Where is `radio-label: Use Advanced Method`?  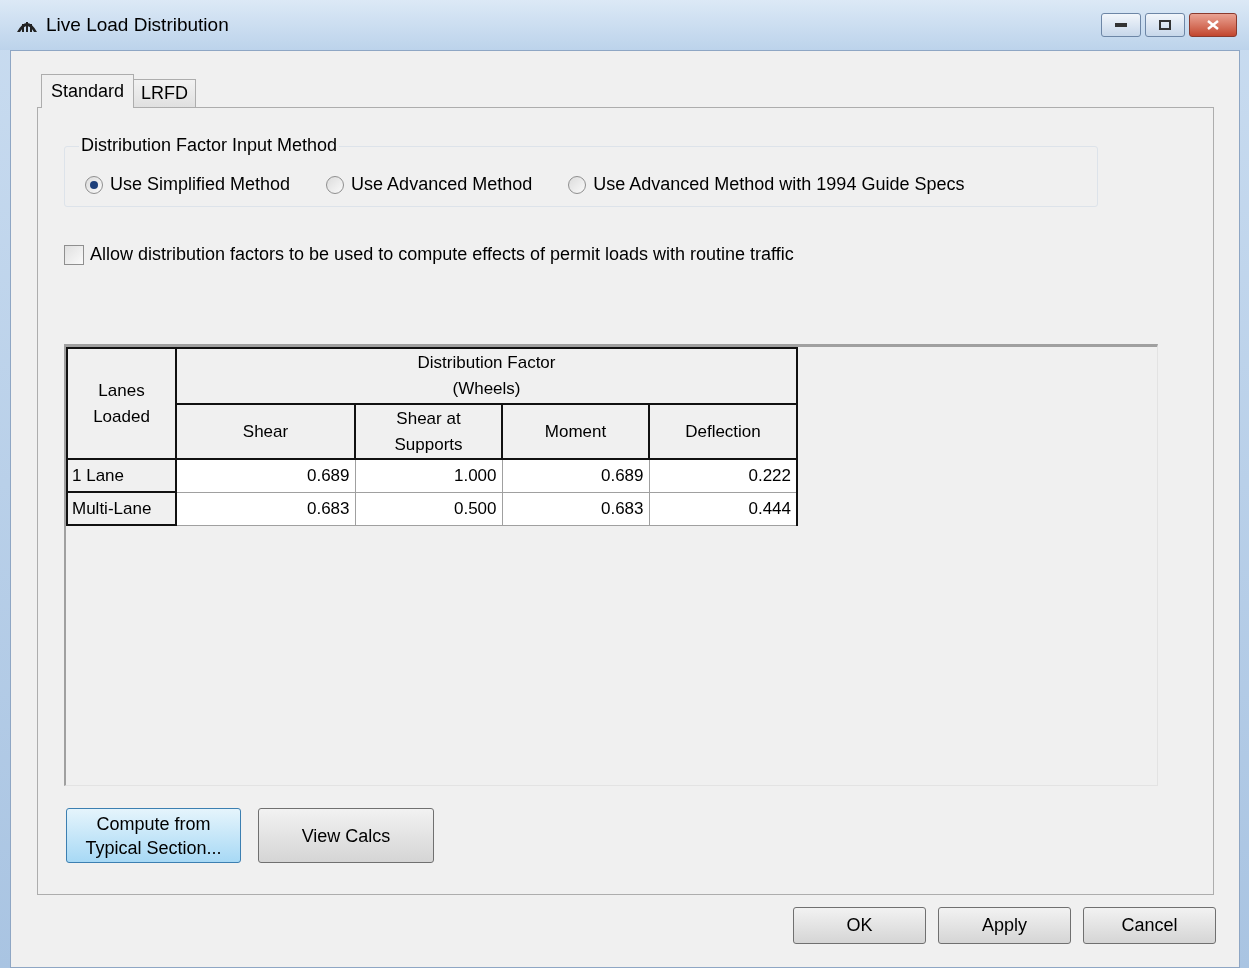 radio-label: Use Advanced Method is located at coordinates (442, 184).